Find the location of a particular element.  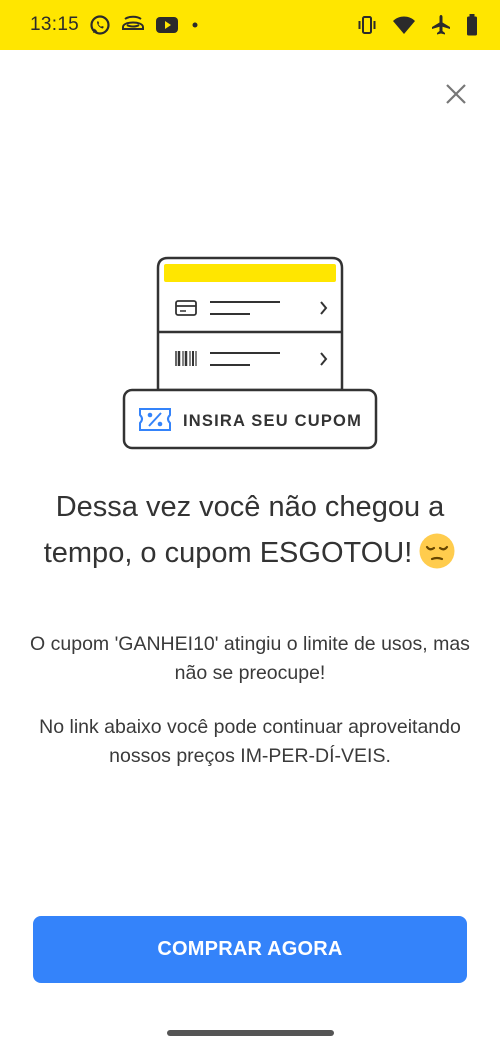

status-bar: 13:15 is located at coordinates (250, 25).